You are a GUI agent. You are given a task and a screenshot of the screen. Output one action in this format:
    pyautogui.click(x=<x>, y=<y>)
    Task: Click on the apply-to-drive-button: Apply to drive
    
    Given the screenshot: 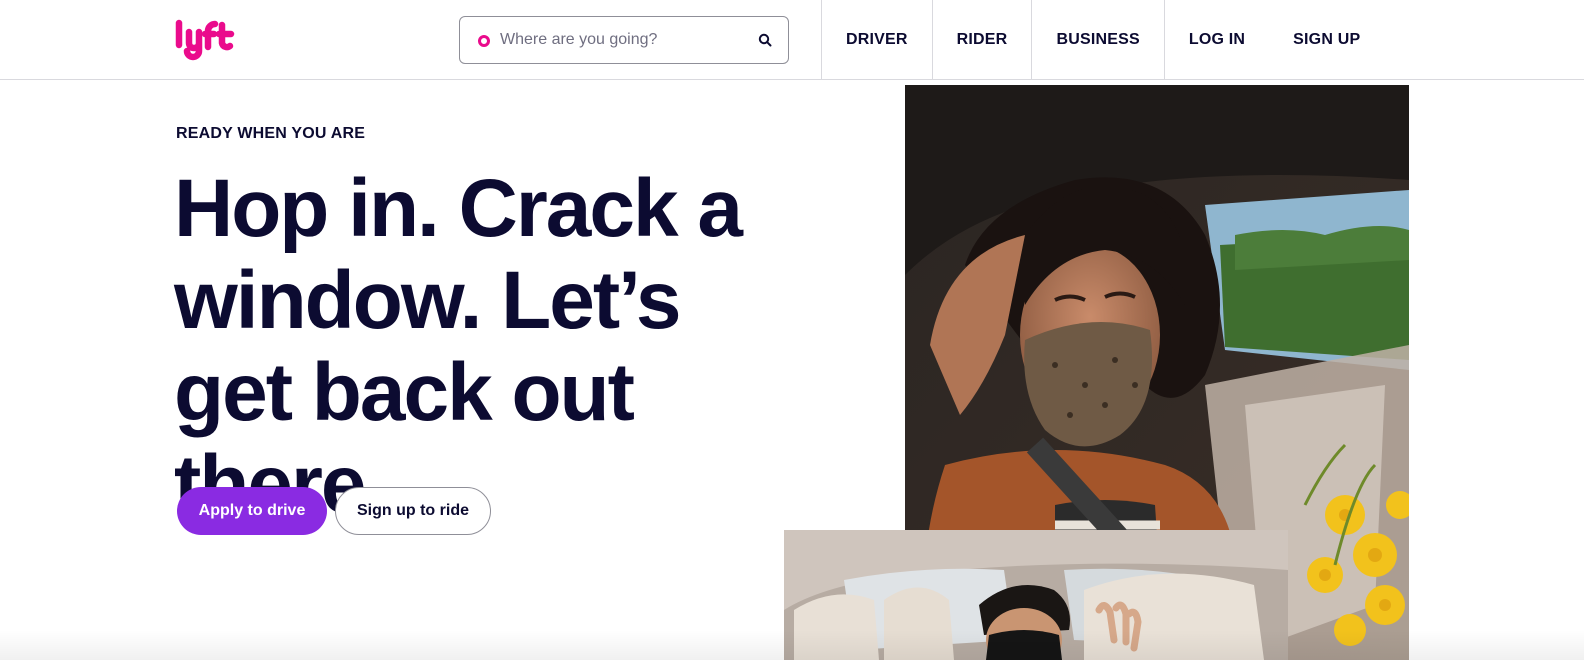 What is the action you would take?
    pyautogui.click(x=252, y=511)
    